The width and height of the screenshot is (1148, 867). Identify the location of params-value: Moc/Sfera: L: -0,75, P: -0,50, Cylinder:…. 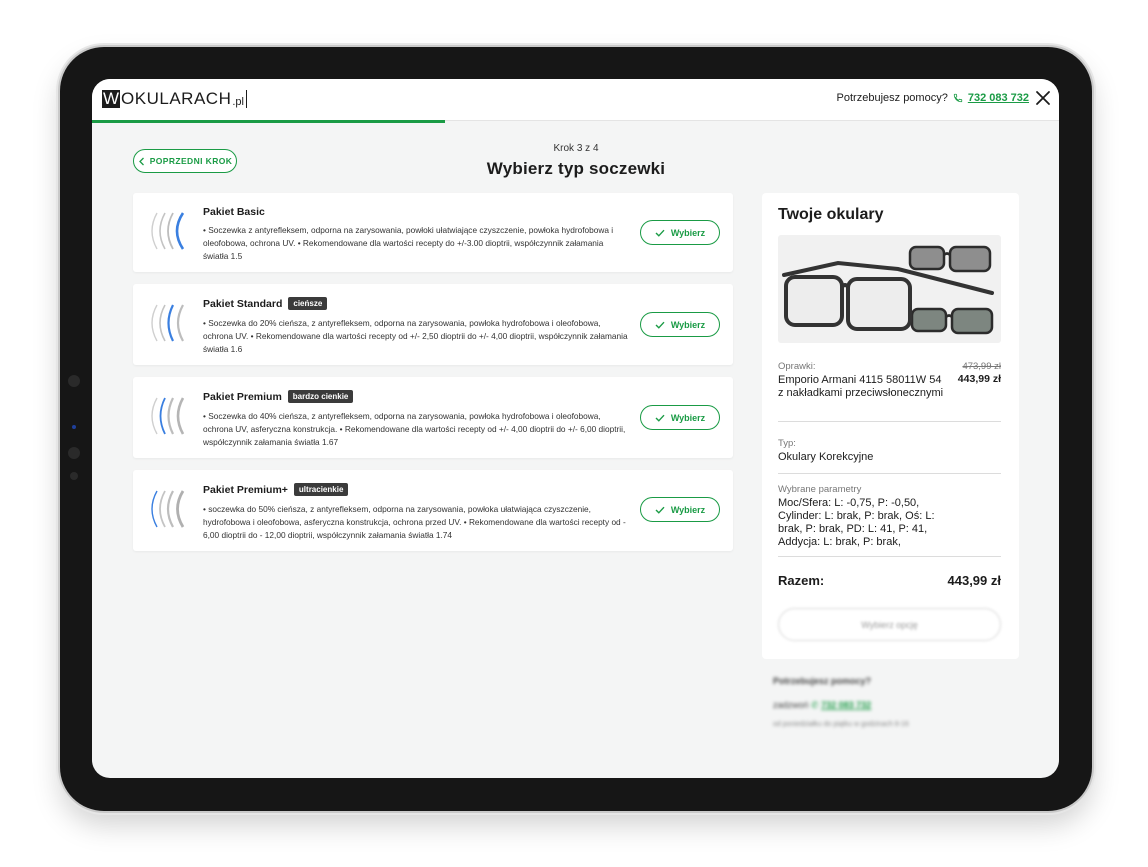
(856, 522).